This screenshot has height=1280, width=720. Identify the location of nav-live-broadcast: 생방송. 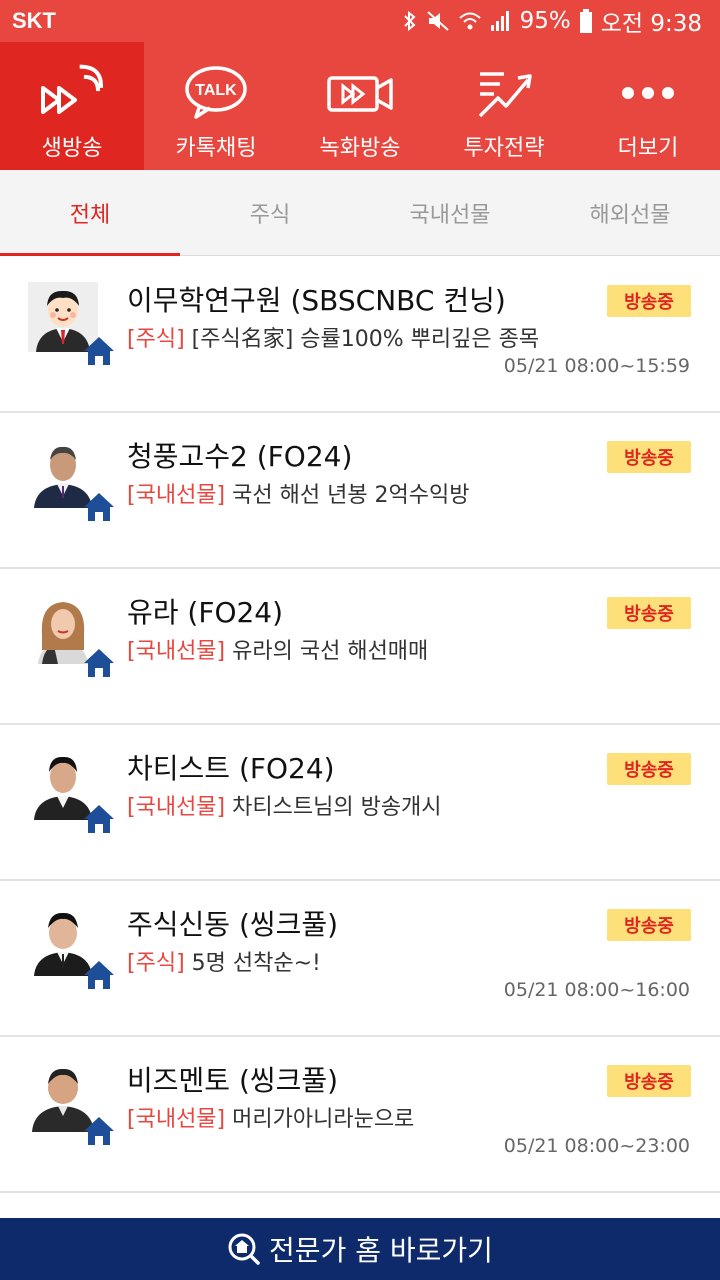
(72, 106).